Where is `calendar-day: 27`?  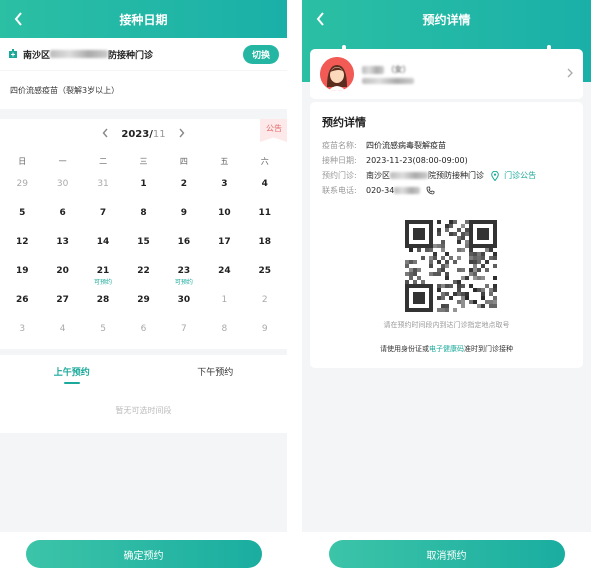 calendar-day: 27 is located at coordinates (62, 303).